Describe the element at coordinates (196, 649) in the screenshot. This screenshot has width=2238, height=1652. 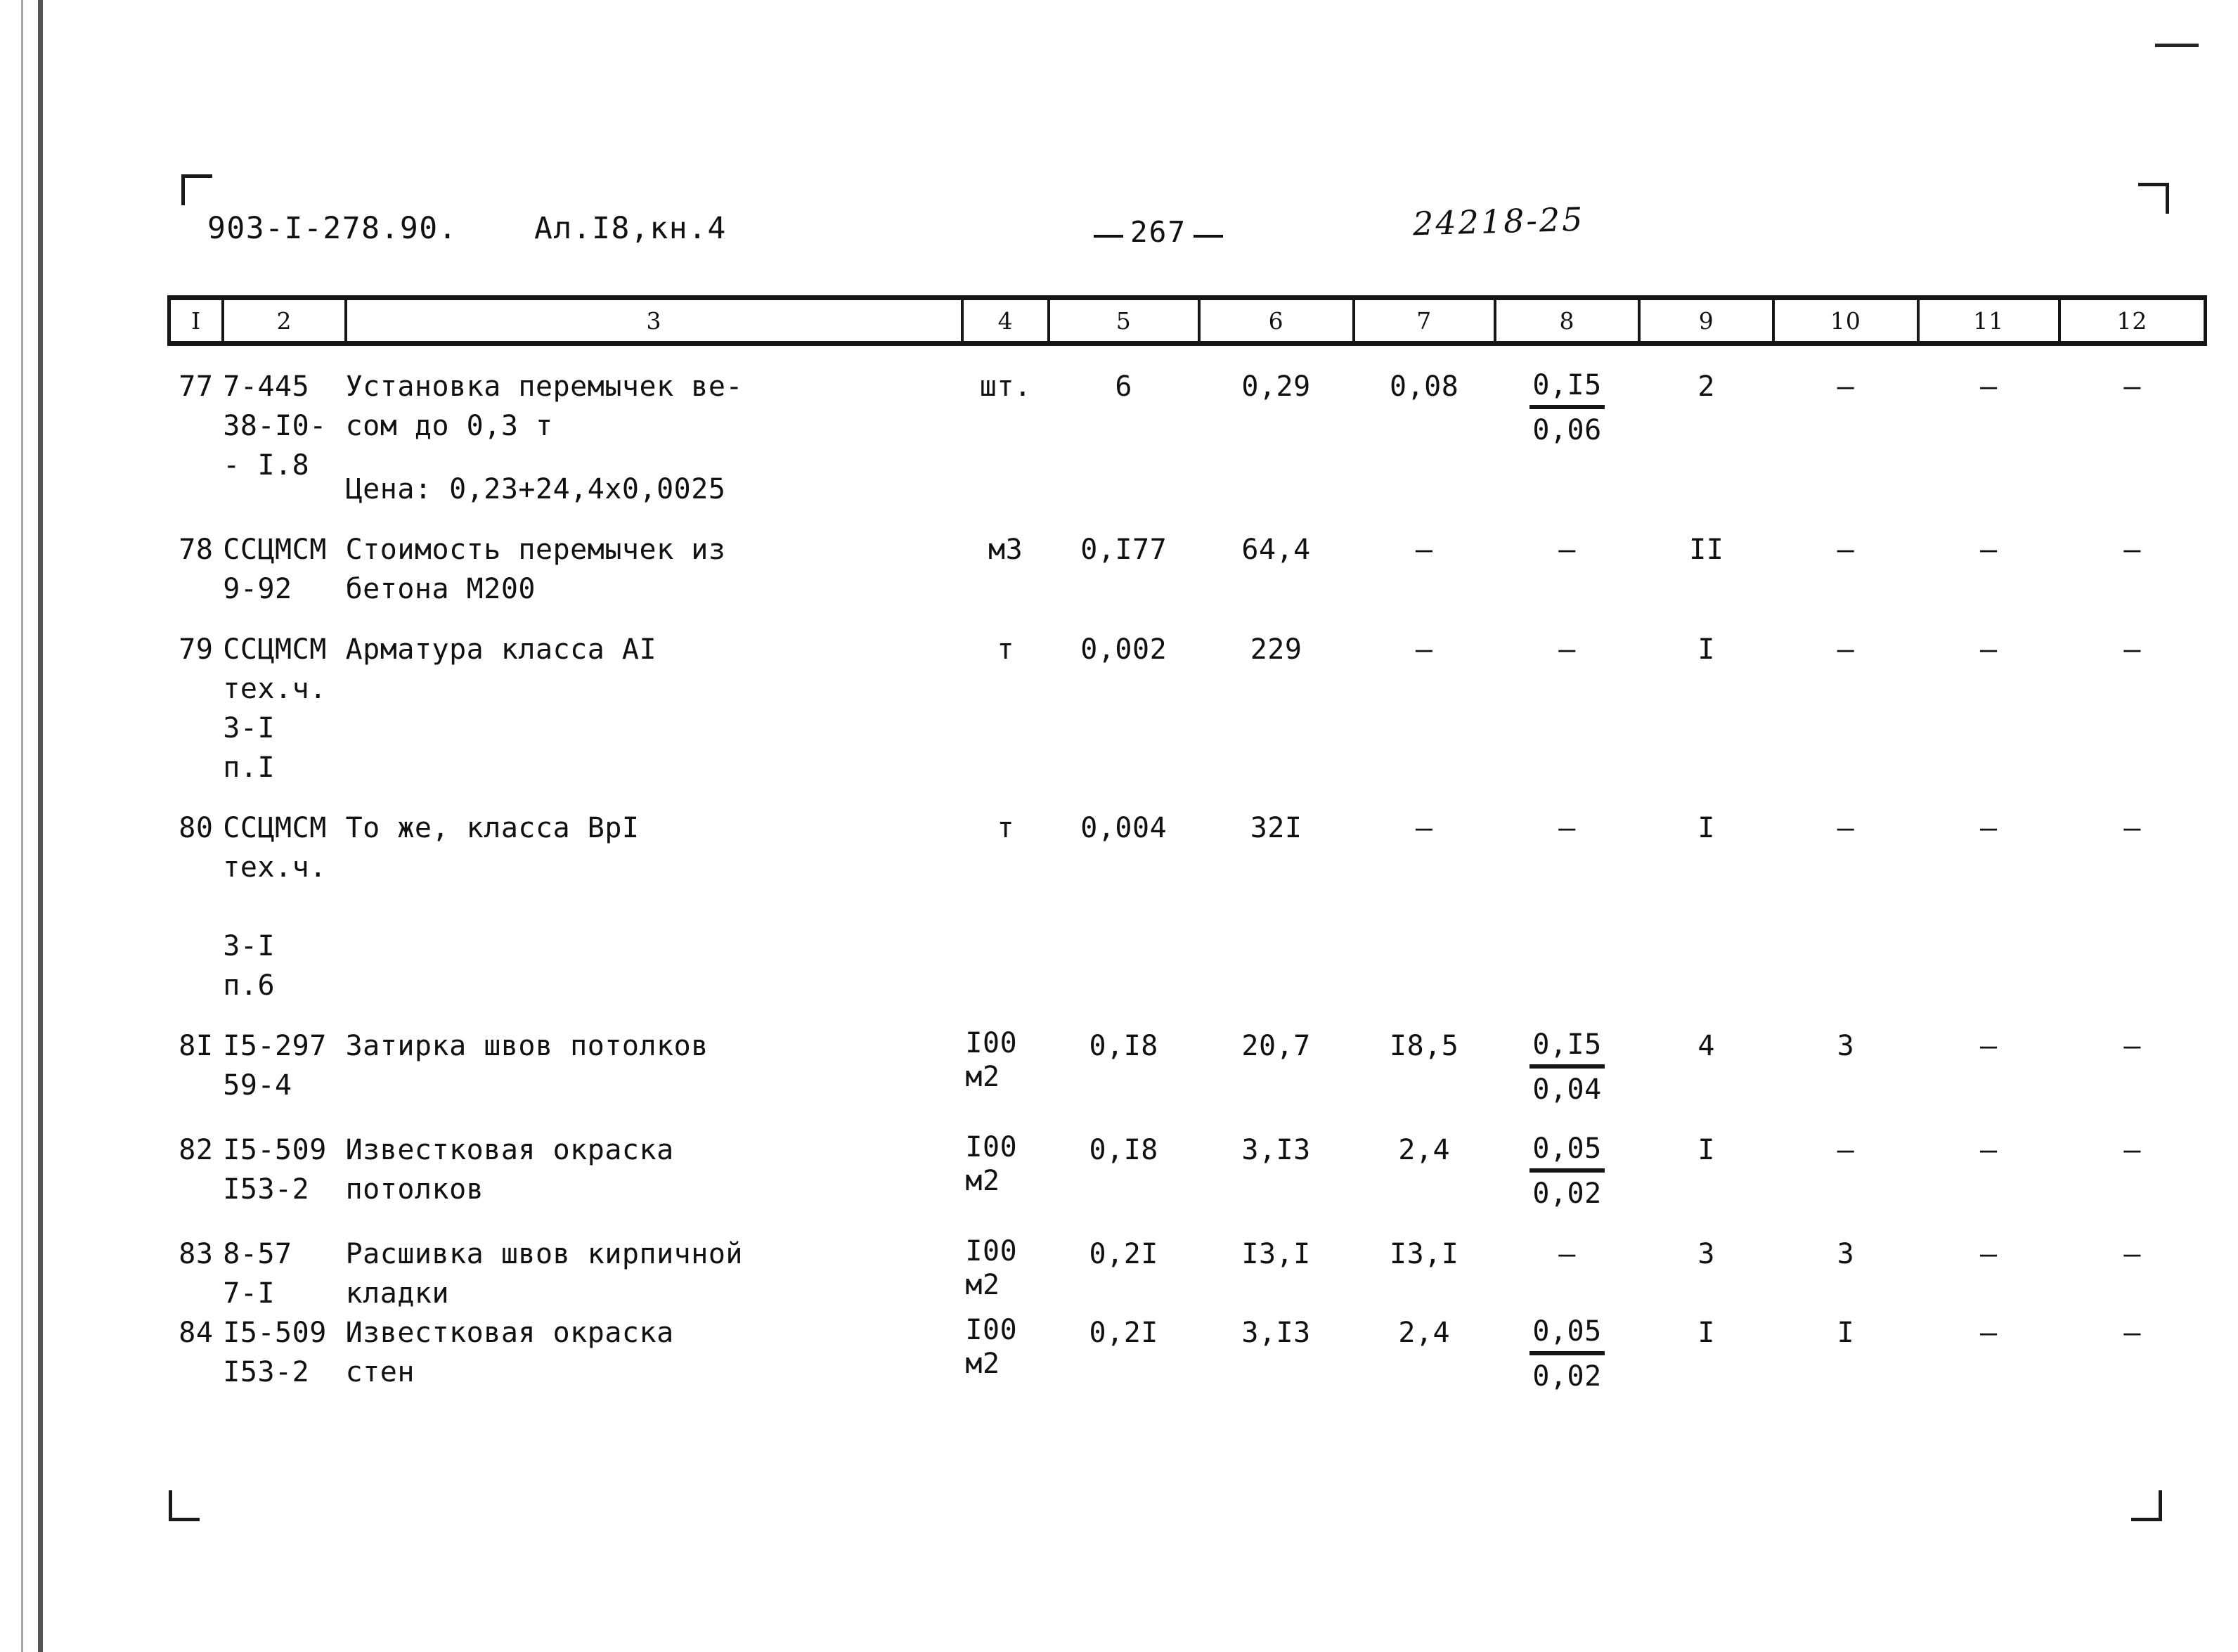
I see `row-number: 79` at that location.